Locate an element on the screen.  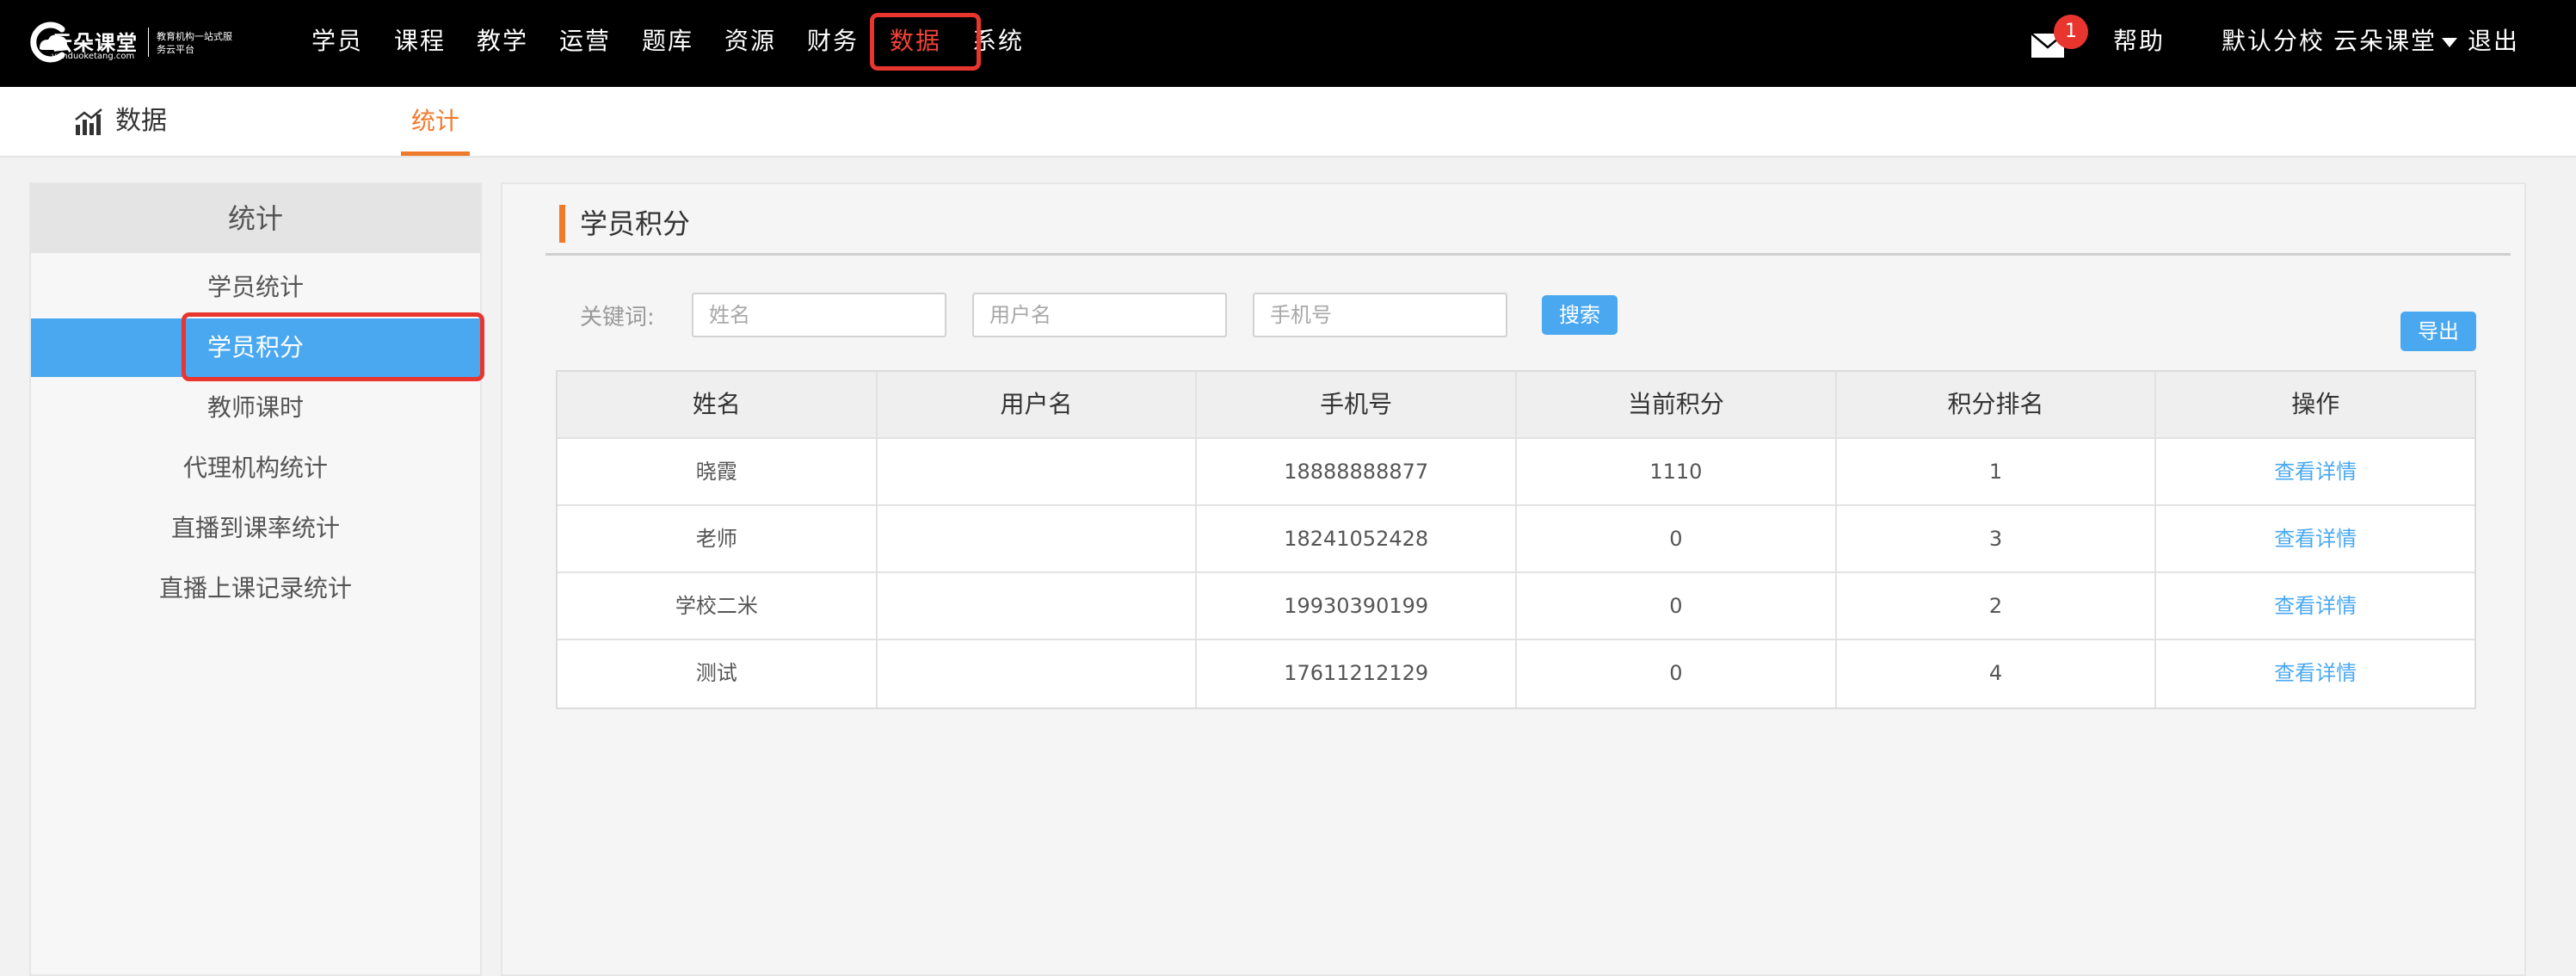
nav-item-data: 数据 is located at coordinates (916, 41).